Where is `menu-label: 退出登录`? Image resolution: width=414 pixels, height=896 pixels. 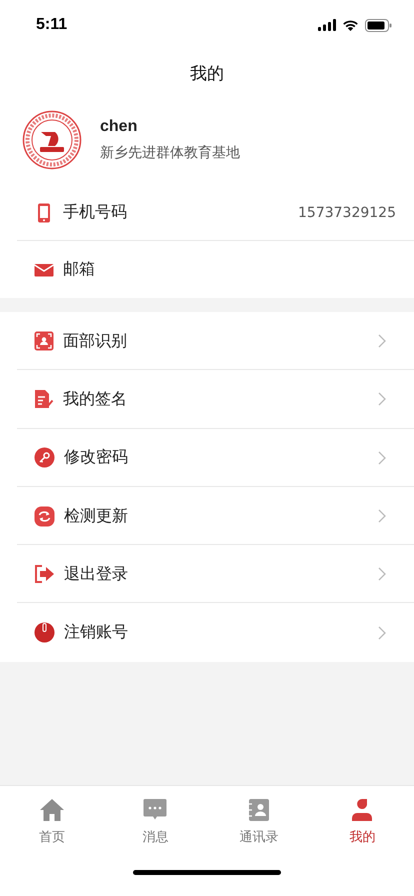 menu-label: 退出登录 is located at coordinates (96, 574).